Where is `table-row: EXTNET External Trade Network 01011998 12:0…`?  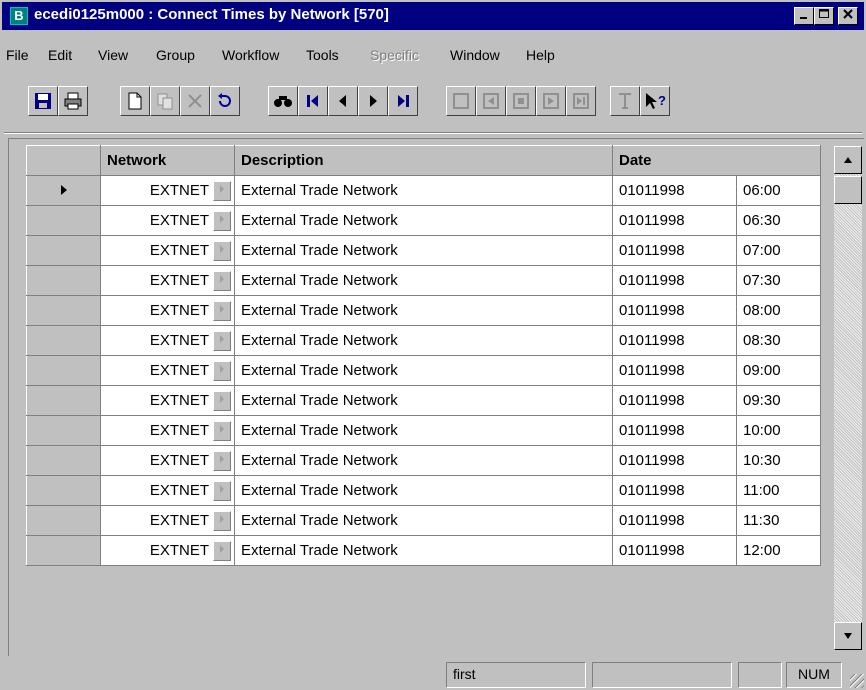
table-row: EXTNET External Trade Network 01011998 12:0… is located at coordinates (423, 550).